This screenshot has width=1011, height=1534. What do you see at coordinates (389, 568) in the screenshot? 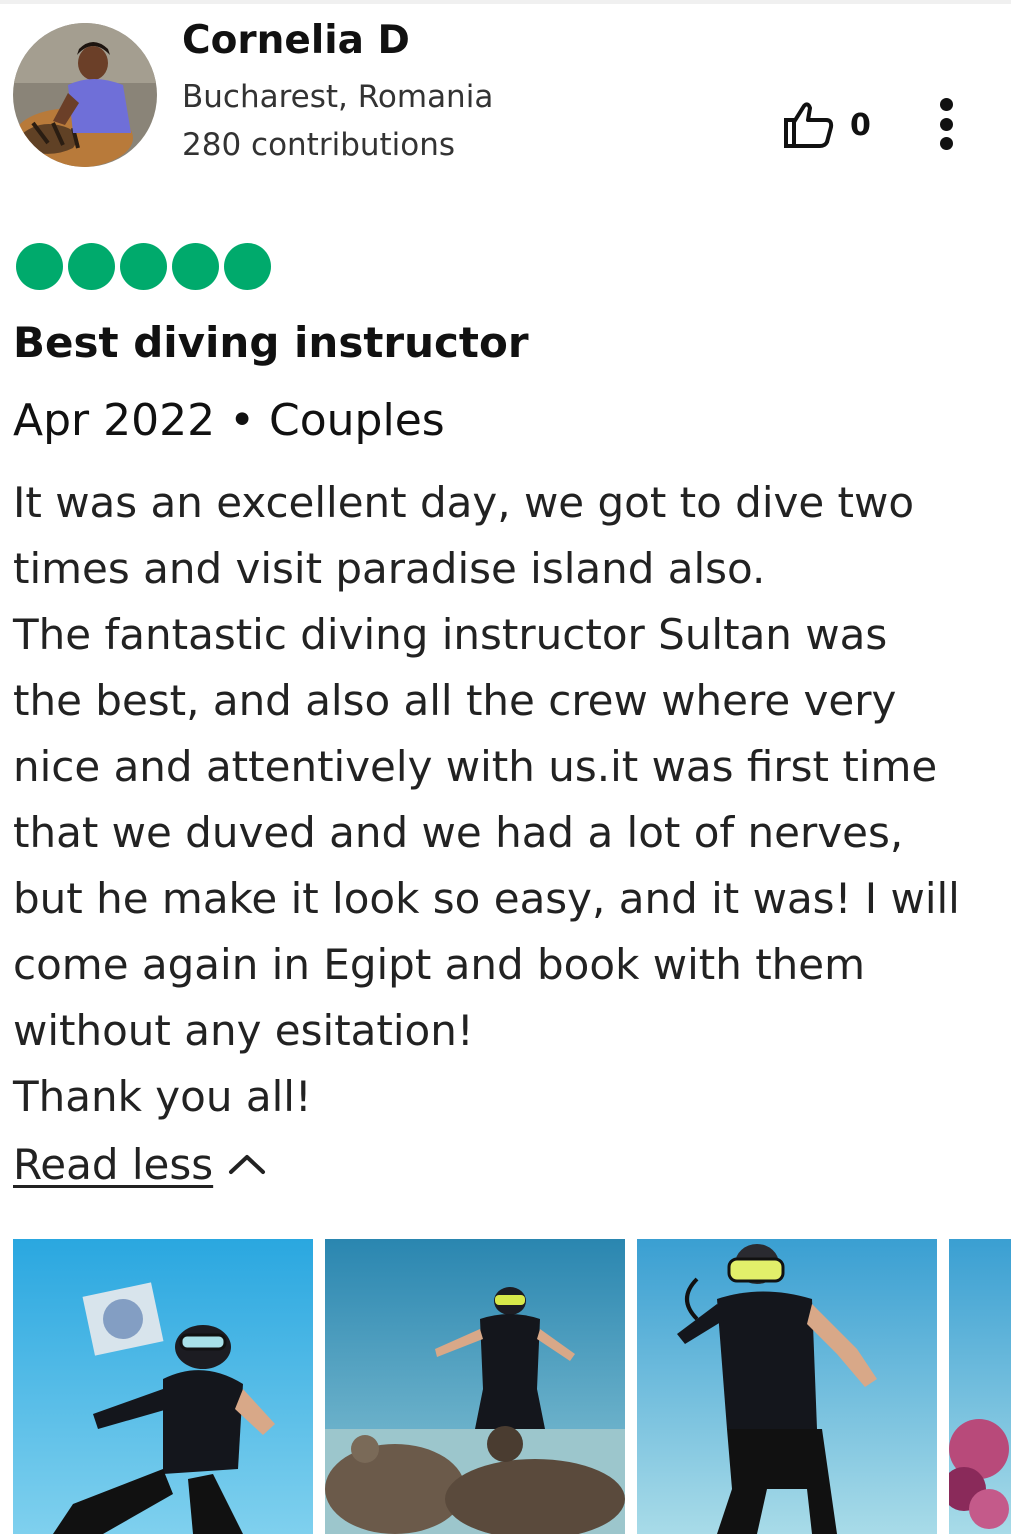
I see `review-line: times and visit paradise island also.` at bounding box center [389, 568].